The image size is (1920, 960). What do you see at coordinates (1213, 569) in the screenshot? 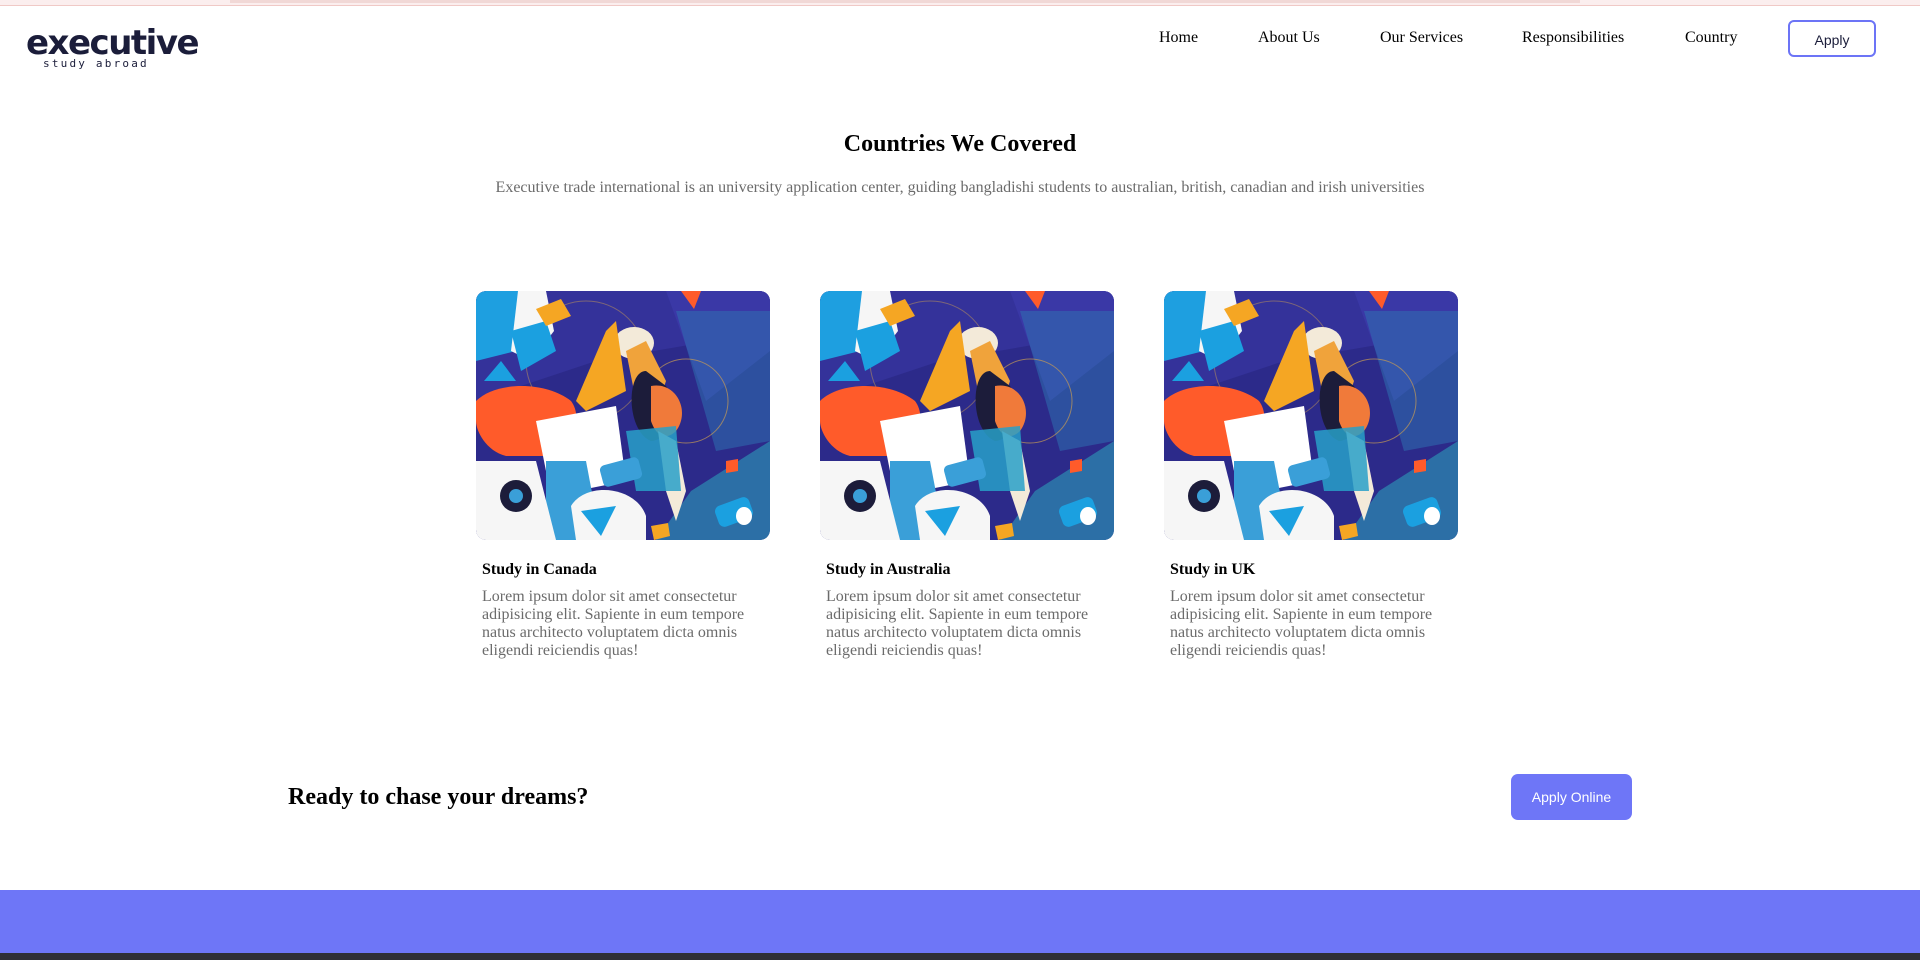
I see `card-title: Study in UK` at bounding box center [1213, 569].